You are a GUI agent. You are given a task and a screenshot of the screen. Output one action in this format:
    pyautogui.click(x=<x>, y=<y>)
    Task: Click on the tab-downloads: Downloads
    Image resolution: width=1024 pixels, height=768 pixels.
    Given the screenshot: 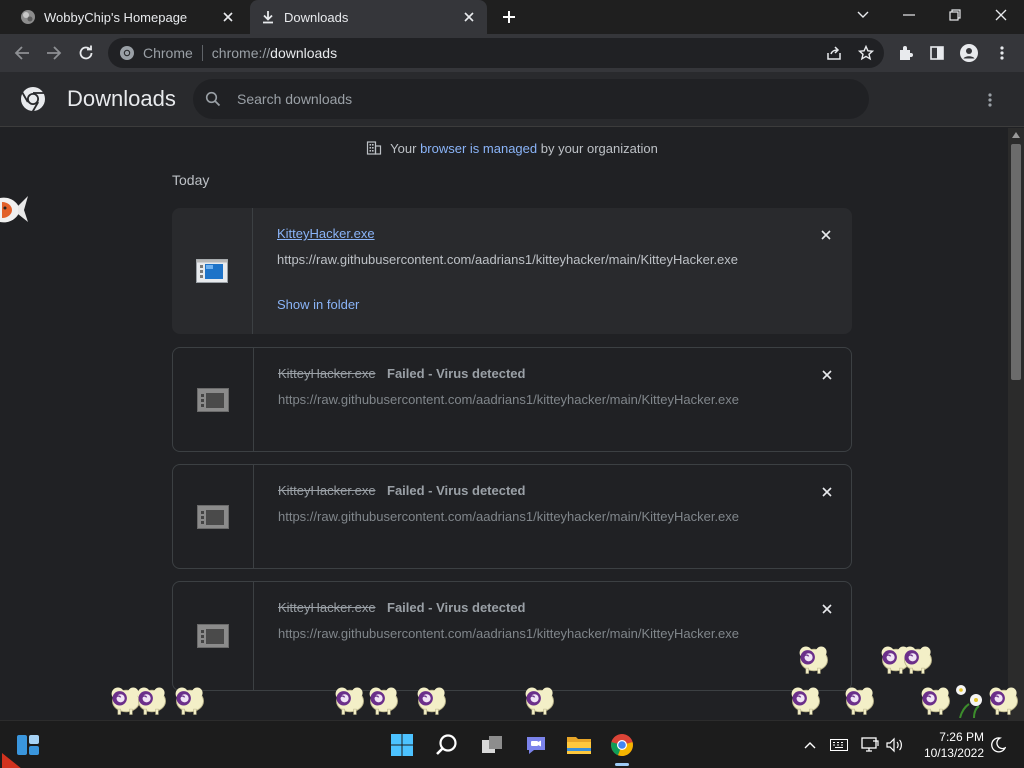 What is the action you would take?
    pyautogui.click(x=368, y=17)
    